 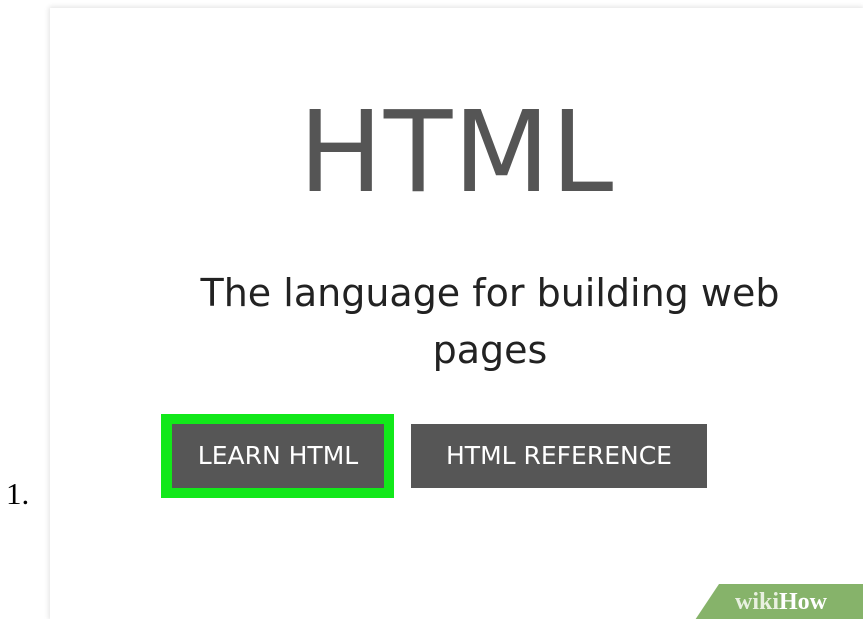 I want to click on wikihow-logo-text: wikiHow, so click(x=781, y=602).